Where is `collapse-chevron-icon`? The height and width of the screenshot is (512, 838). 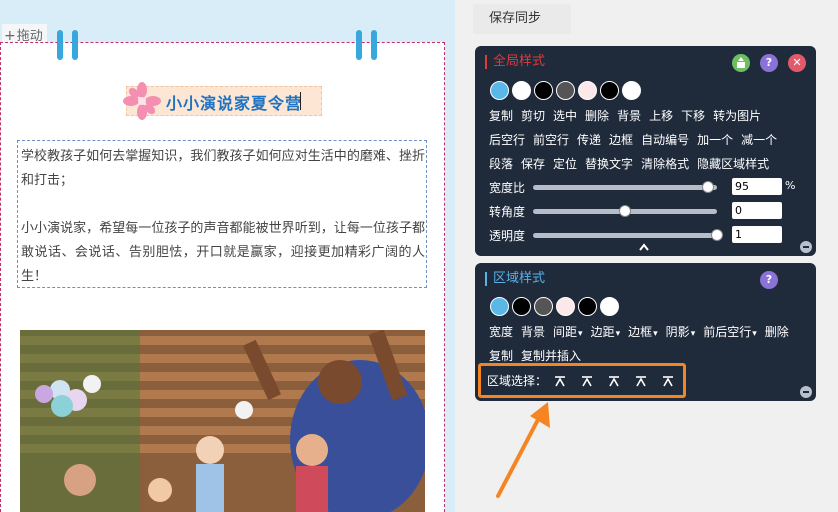
collapse-chevron-icon is located at coordinates (644, 247).